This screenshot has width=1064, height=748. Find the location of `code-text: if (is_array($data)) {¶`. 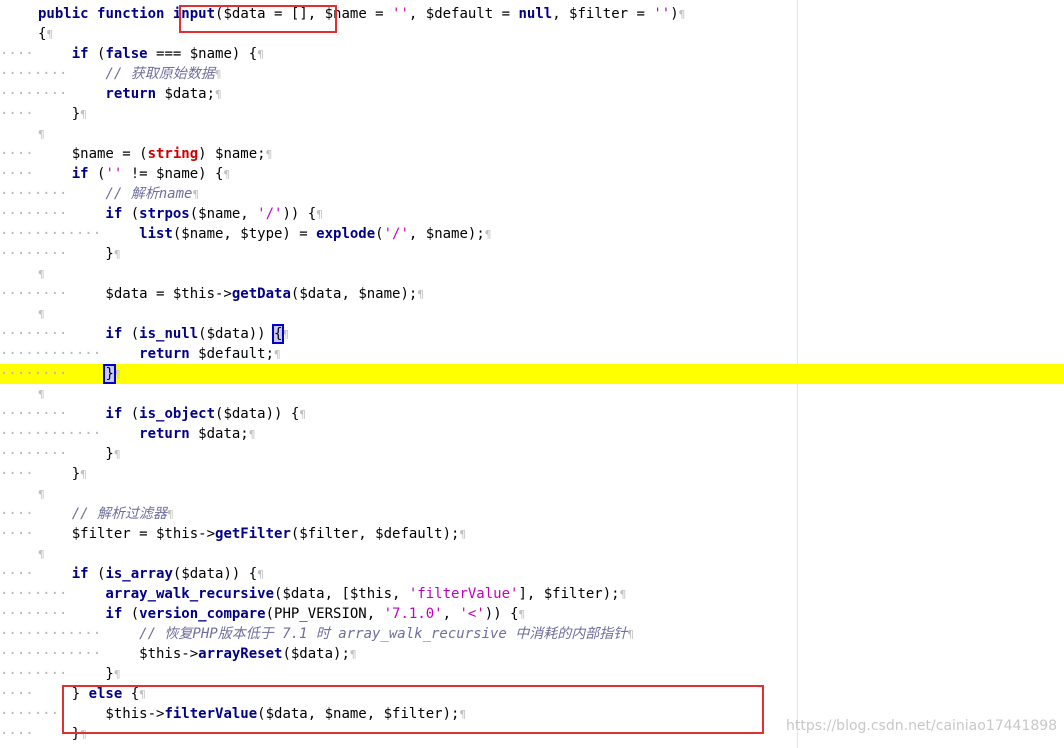

code-text: if (is_array($data)) {¶ is located at coordinates (151, 574).